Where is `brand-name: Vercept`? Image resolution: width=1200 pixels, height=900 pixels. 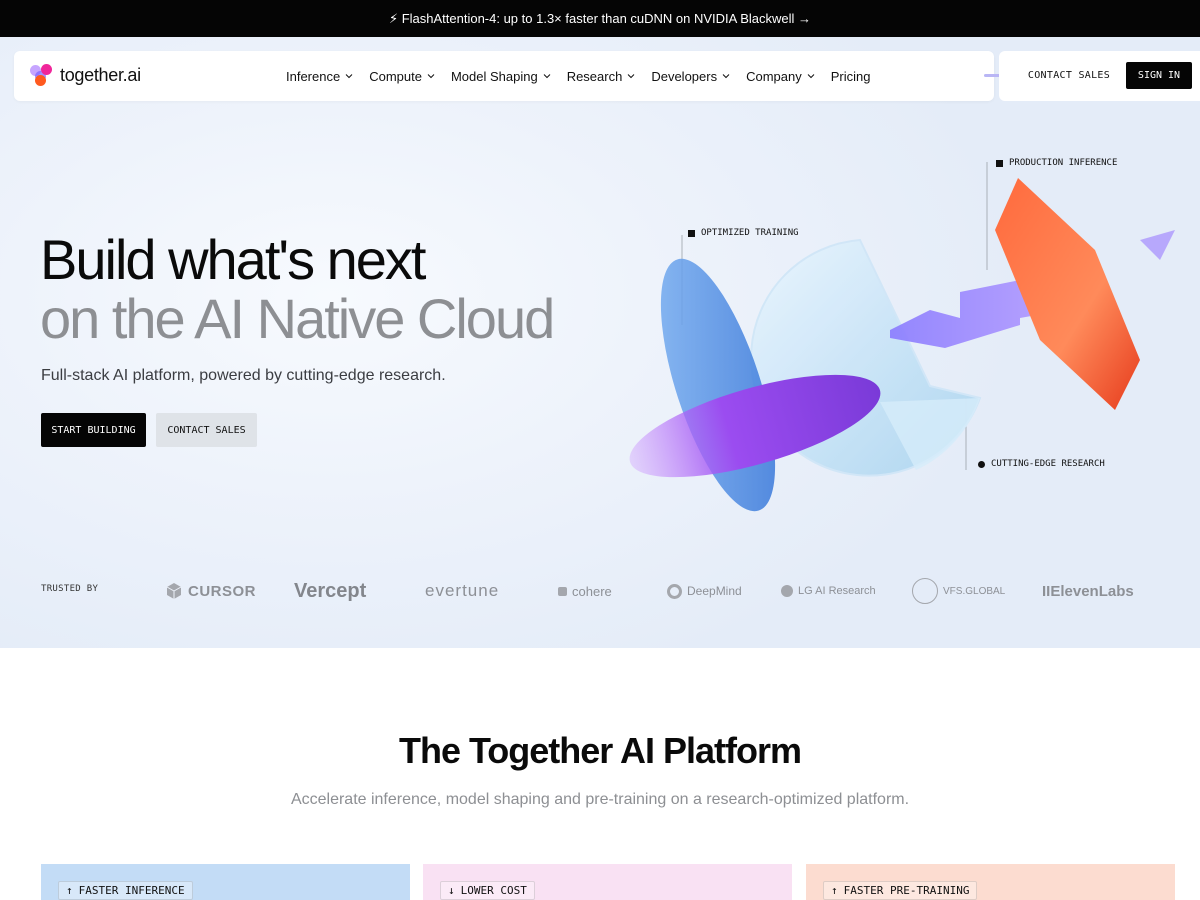
brand-name: Vercept is located at coordinates (330, 590).